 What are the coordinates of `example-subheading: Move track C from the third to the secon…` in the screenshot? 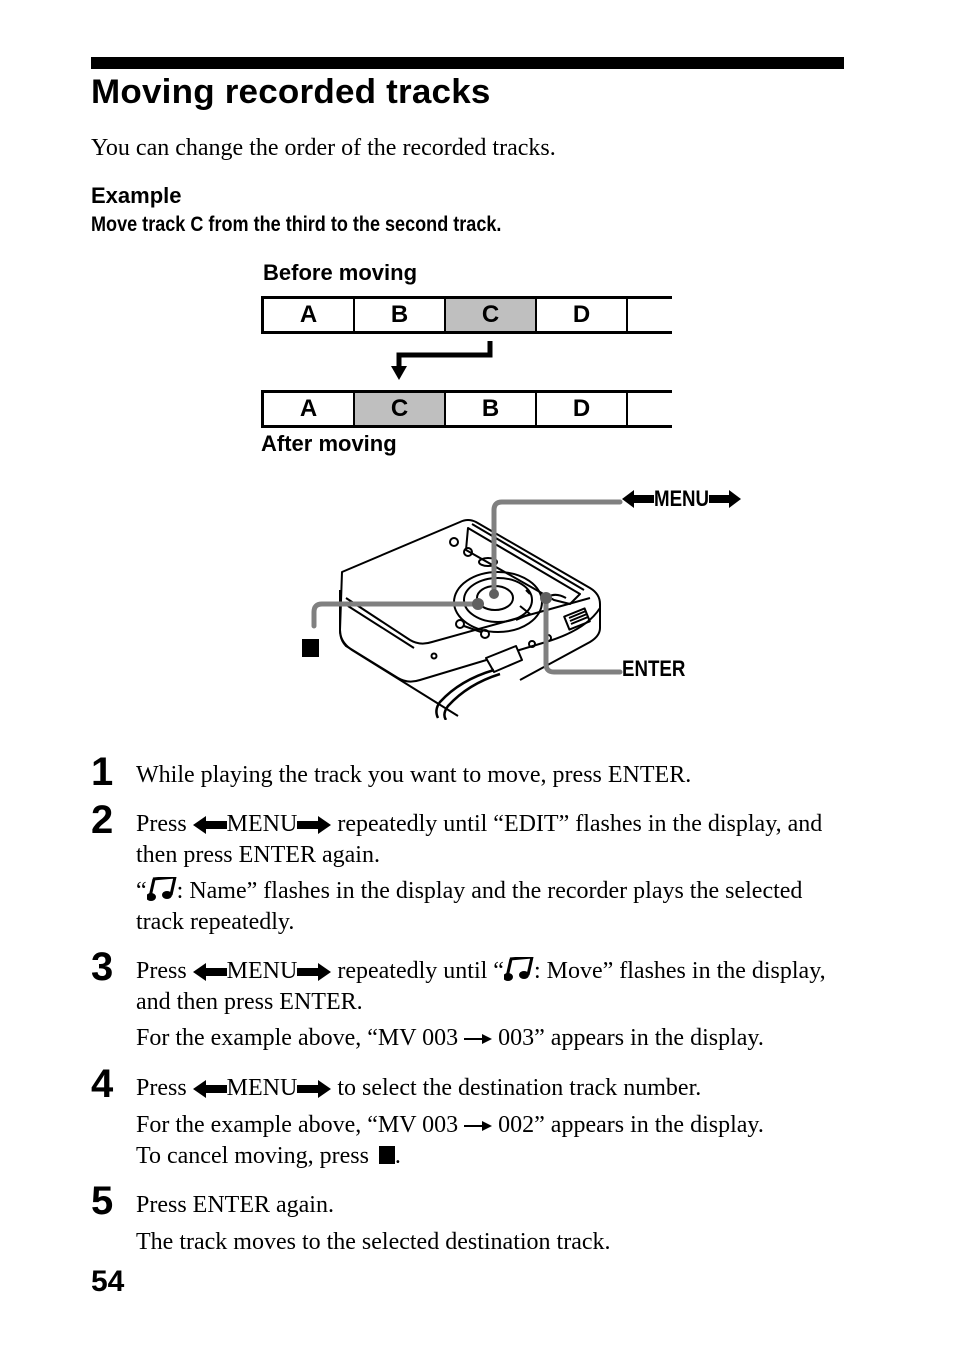 It's located at (296, 224).